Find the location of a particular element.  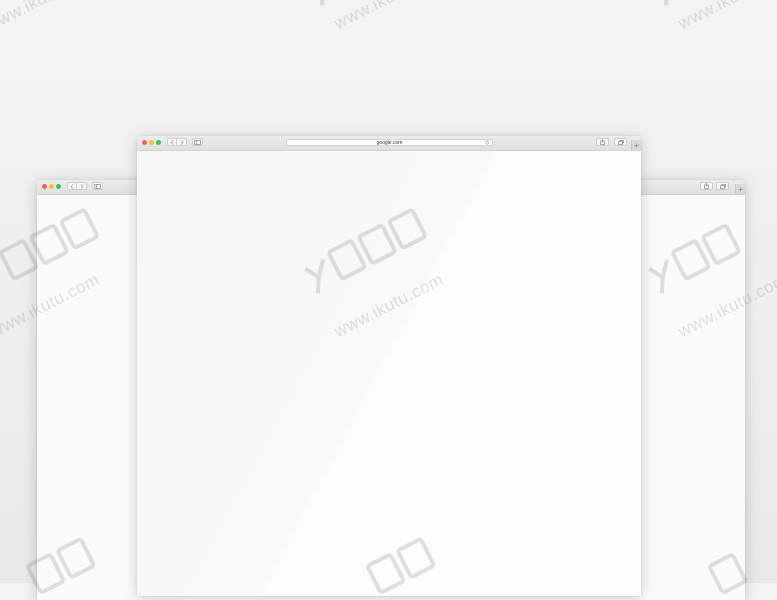

address-bar: google.com is located at coordinates (389, 142).